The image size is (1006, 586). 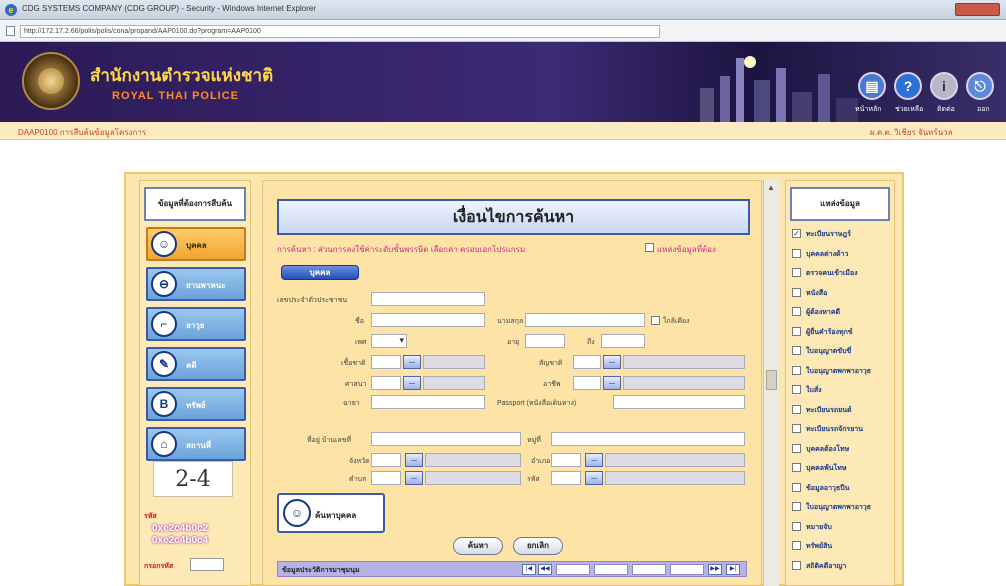 I want to click on data-source-item: ทะเบียนรถจักรยาน, so click(x=842, y=429).